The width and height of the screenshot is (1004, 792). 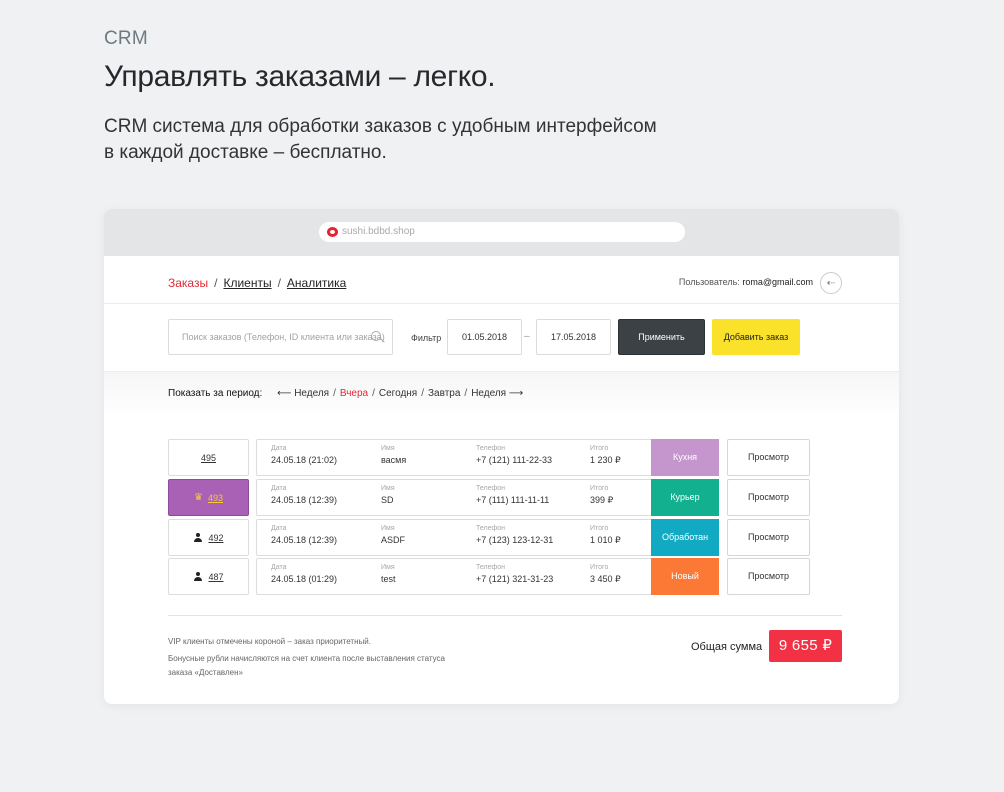 What do you see at coordinates (376, 336) in the screenshot?
I see `search-icon` at bounding box center [376, 336].